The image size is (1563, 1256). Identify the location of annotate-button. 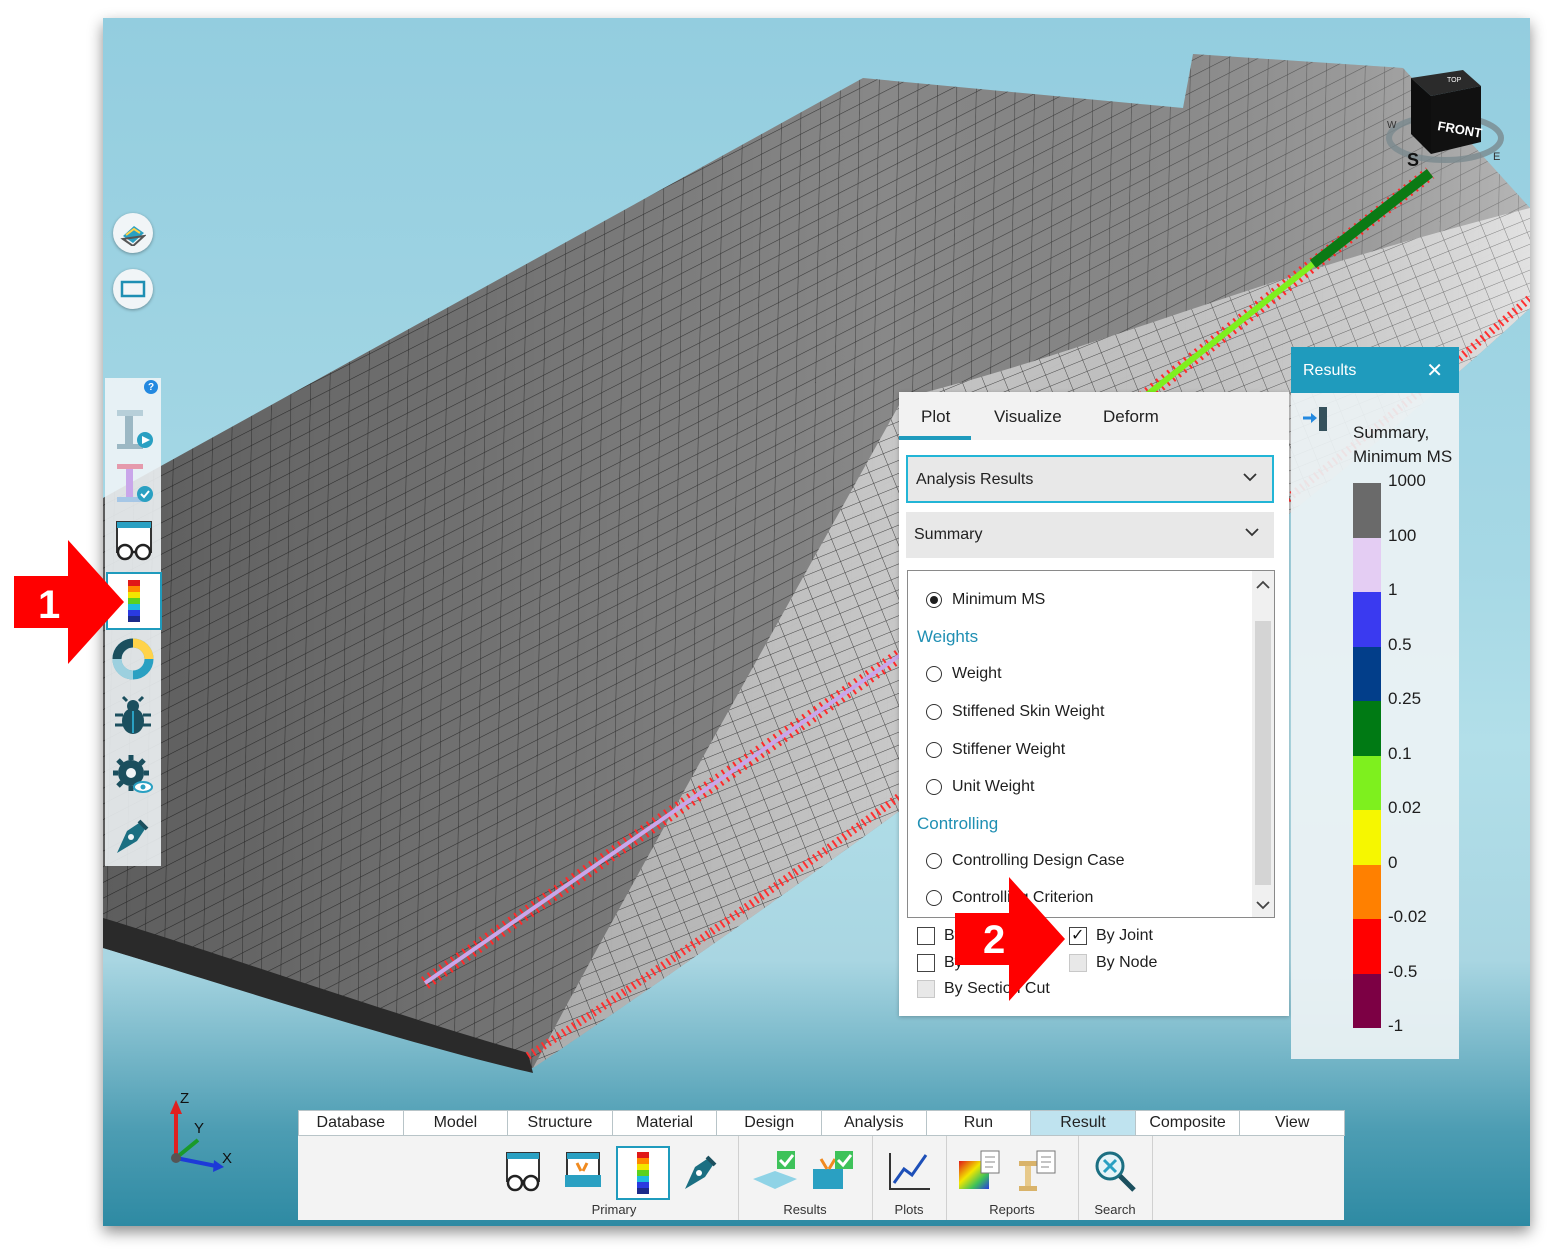
(133, 835).